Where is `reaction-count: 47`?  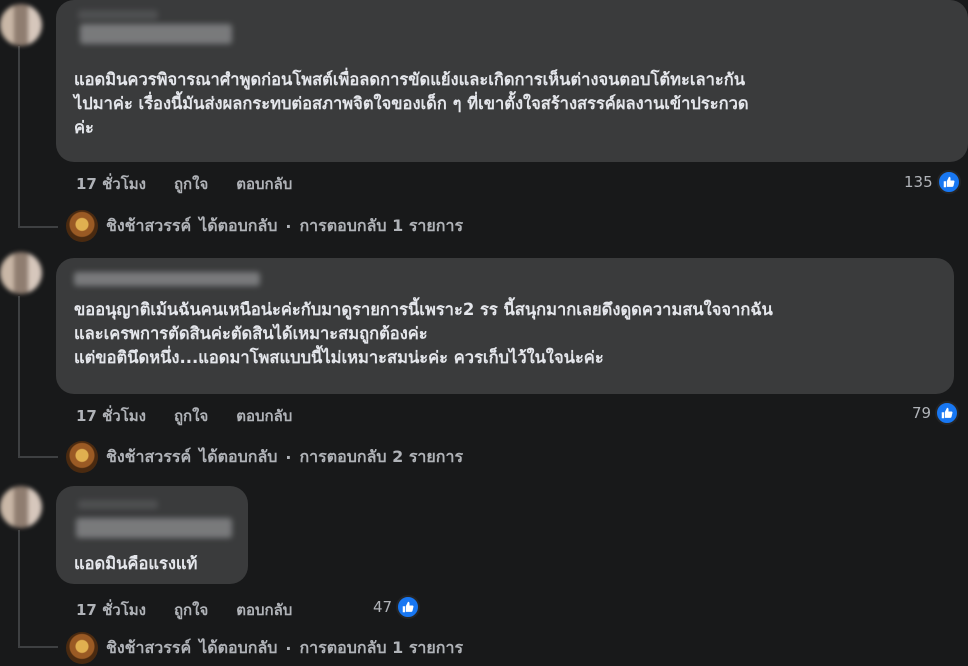 reaction-count: 47 is located at coordinates (397, 607).